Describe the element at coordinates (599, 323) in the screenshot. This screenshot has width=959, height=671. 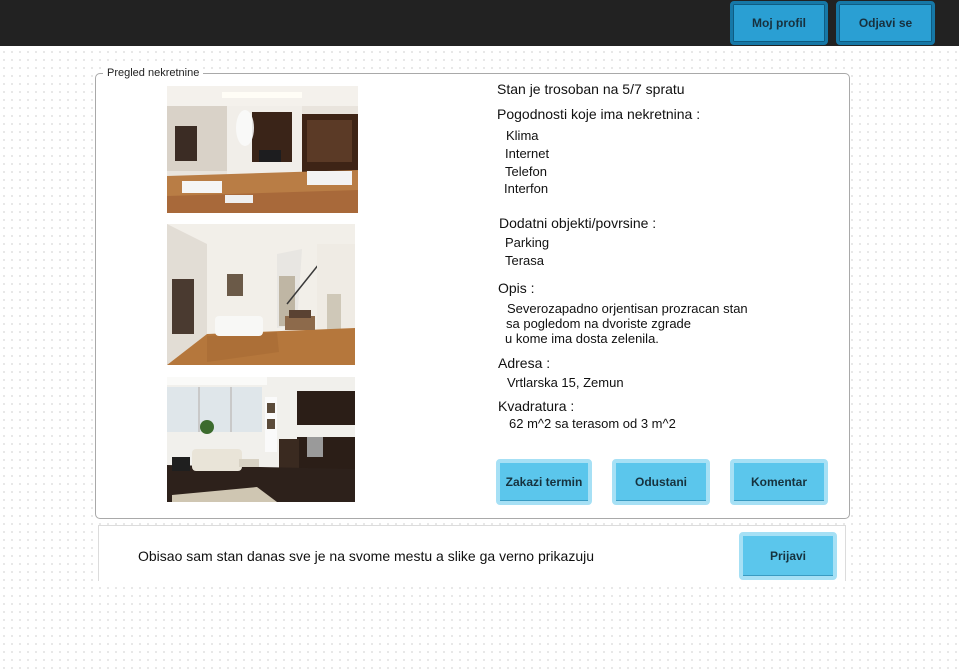
I see `description-line: sa pogledom na dvoriste zgrade` at that location.